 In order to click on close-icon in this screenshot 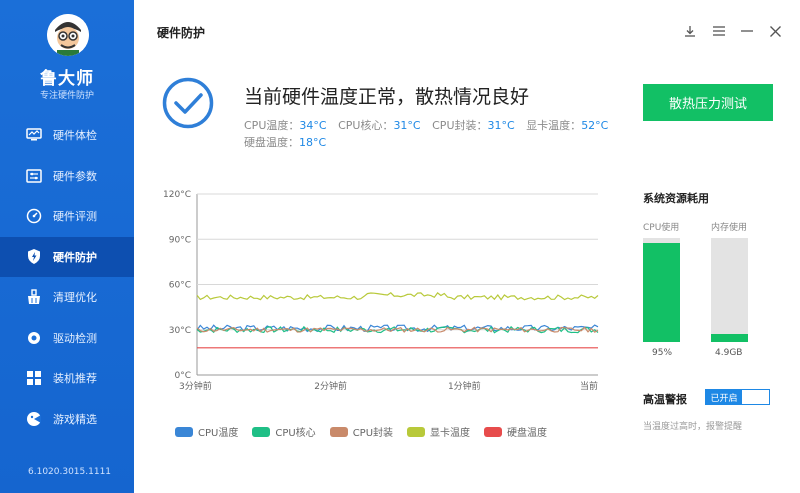, I will do `click(775, 31)`.